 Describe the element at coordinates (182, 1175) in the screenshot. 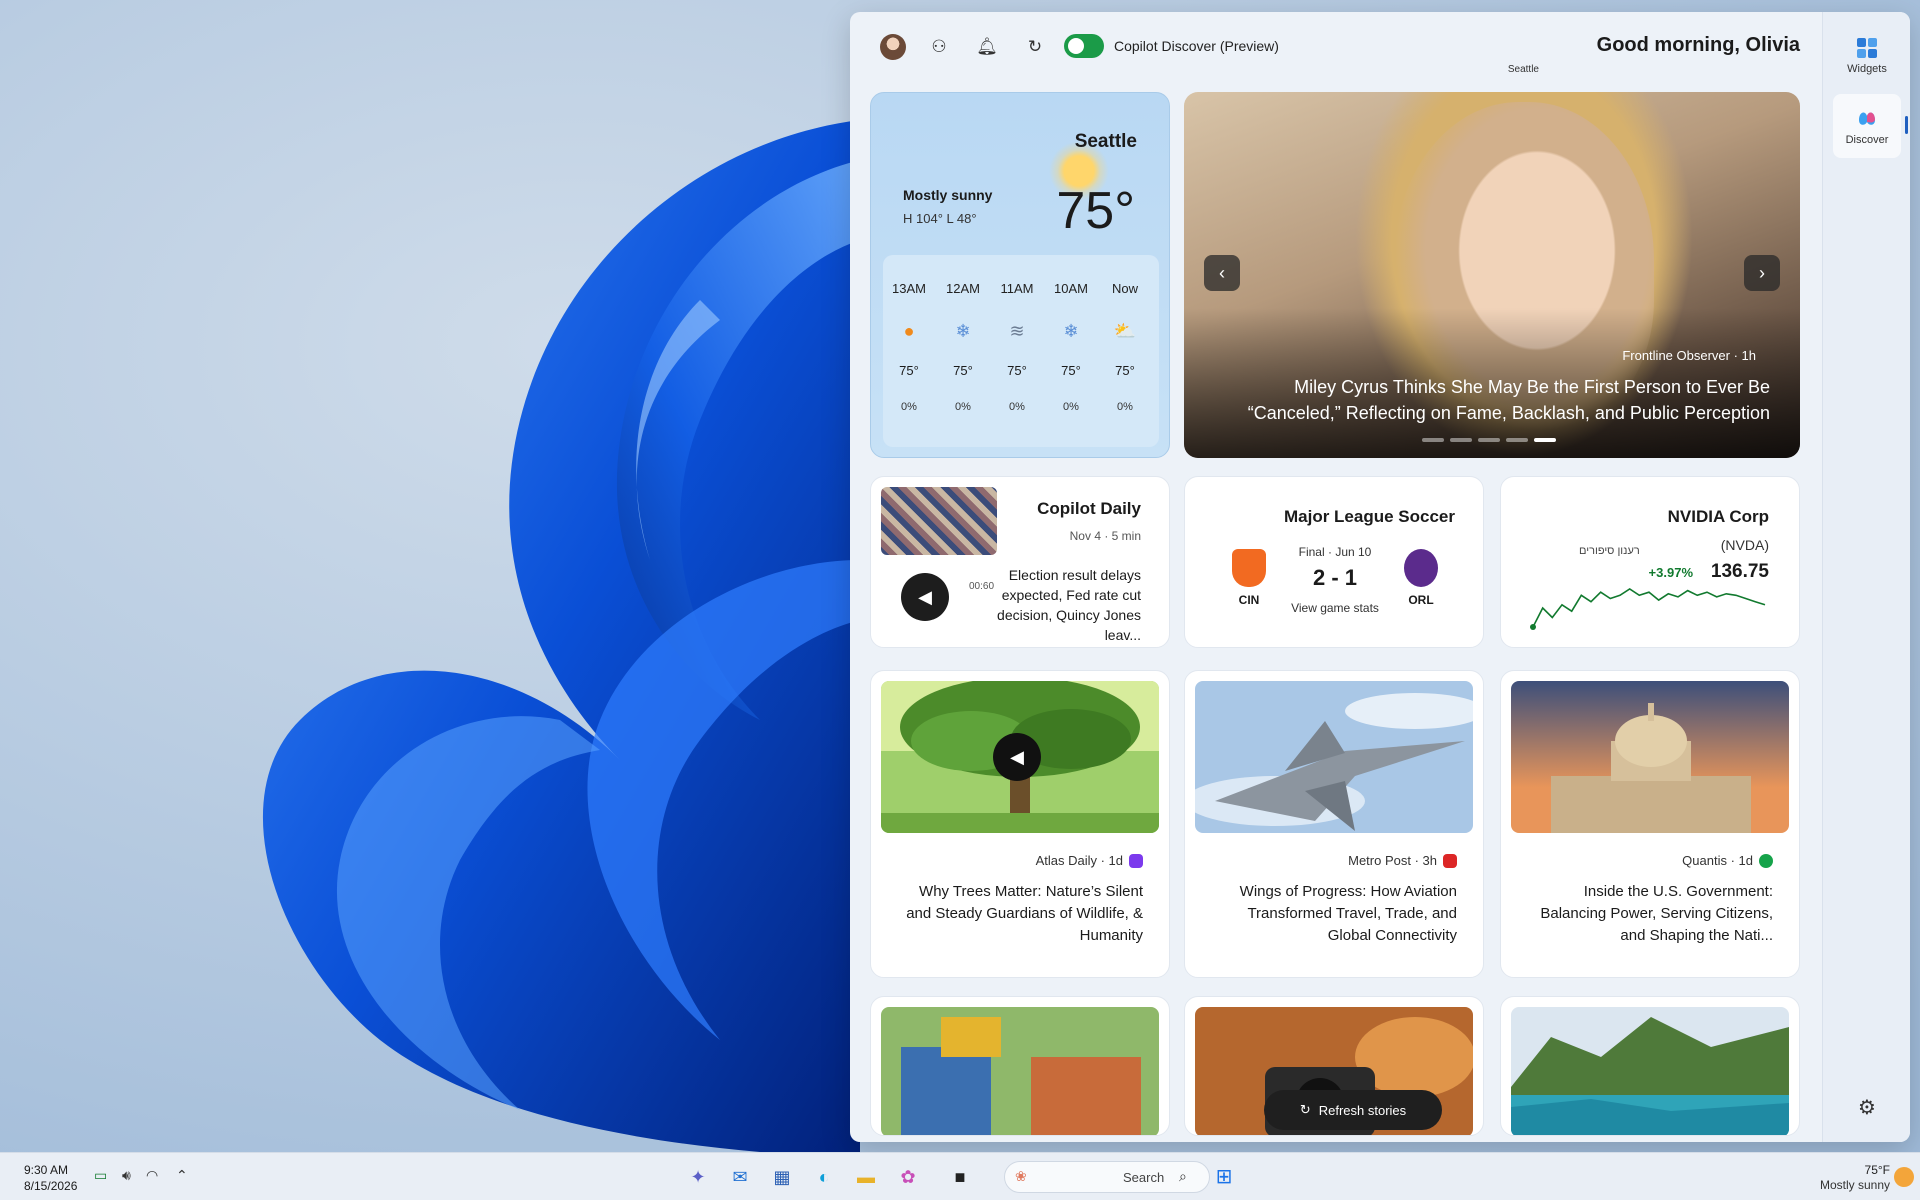

I see `chevron-up-icon: ⌃` at that location.